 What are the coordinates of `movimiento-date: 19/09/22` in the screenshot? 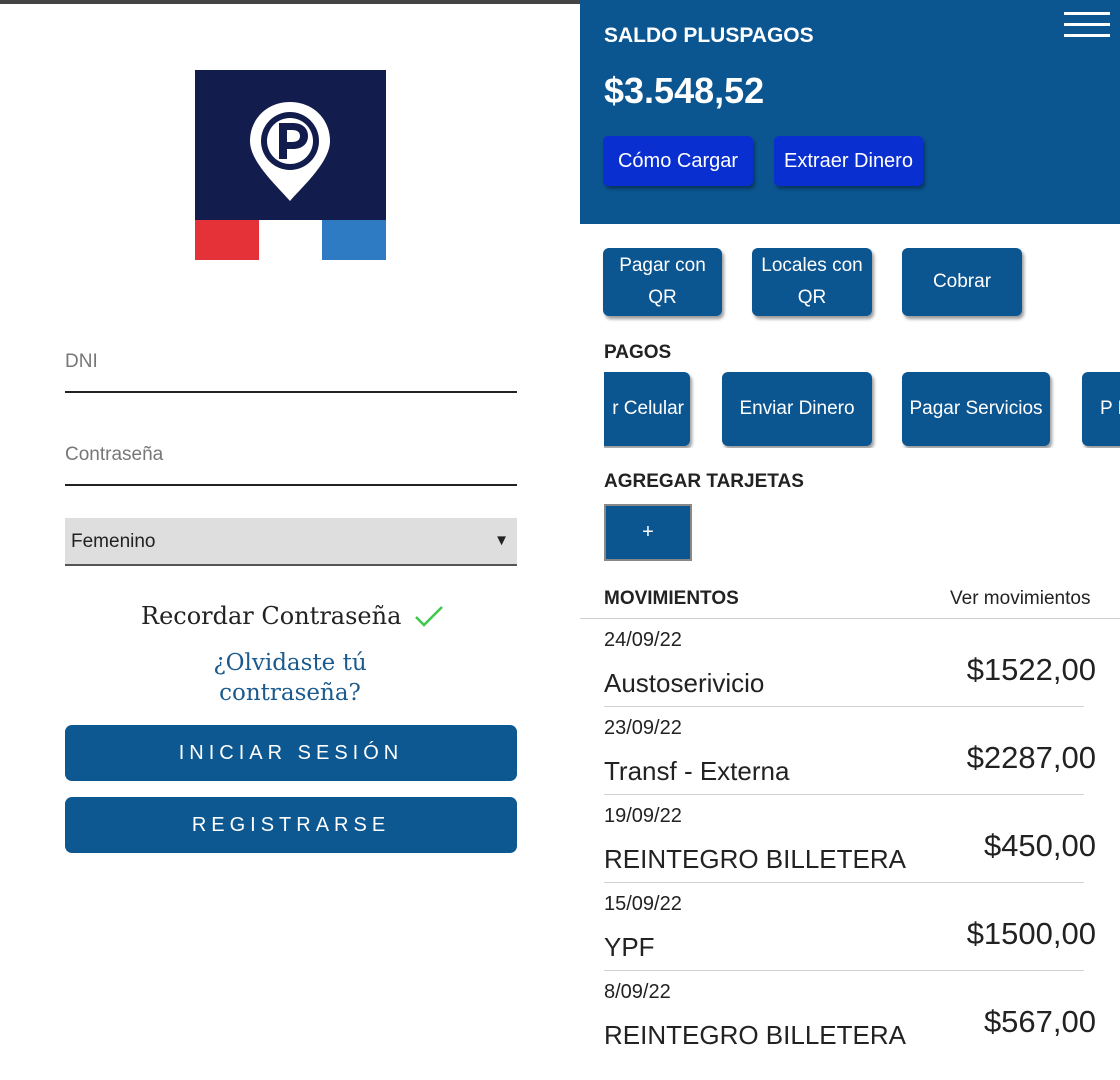 It's located at (643, 816).